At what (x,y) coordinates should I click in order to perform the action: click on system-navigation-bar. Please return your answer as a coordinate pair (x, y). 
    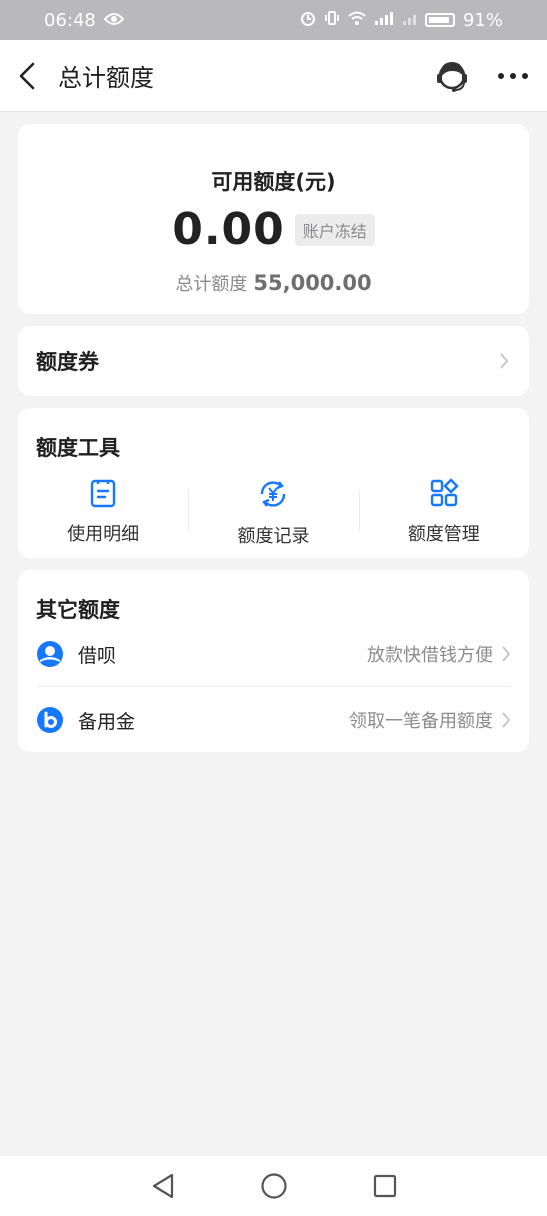
    Looking at the image, I should click on (273, 1186).